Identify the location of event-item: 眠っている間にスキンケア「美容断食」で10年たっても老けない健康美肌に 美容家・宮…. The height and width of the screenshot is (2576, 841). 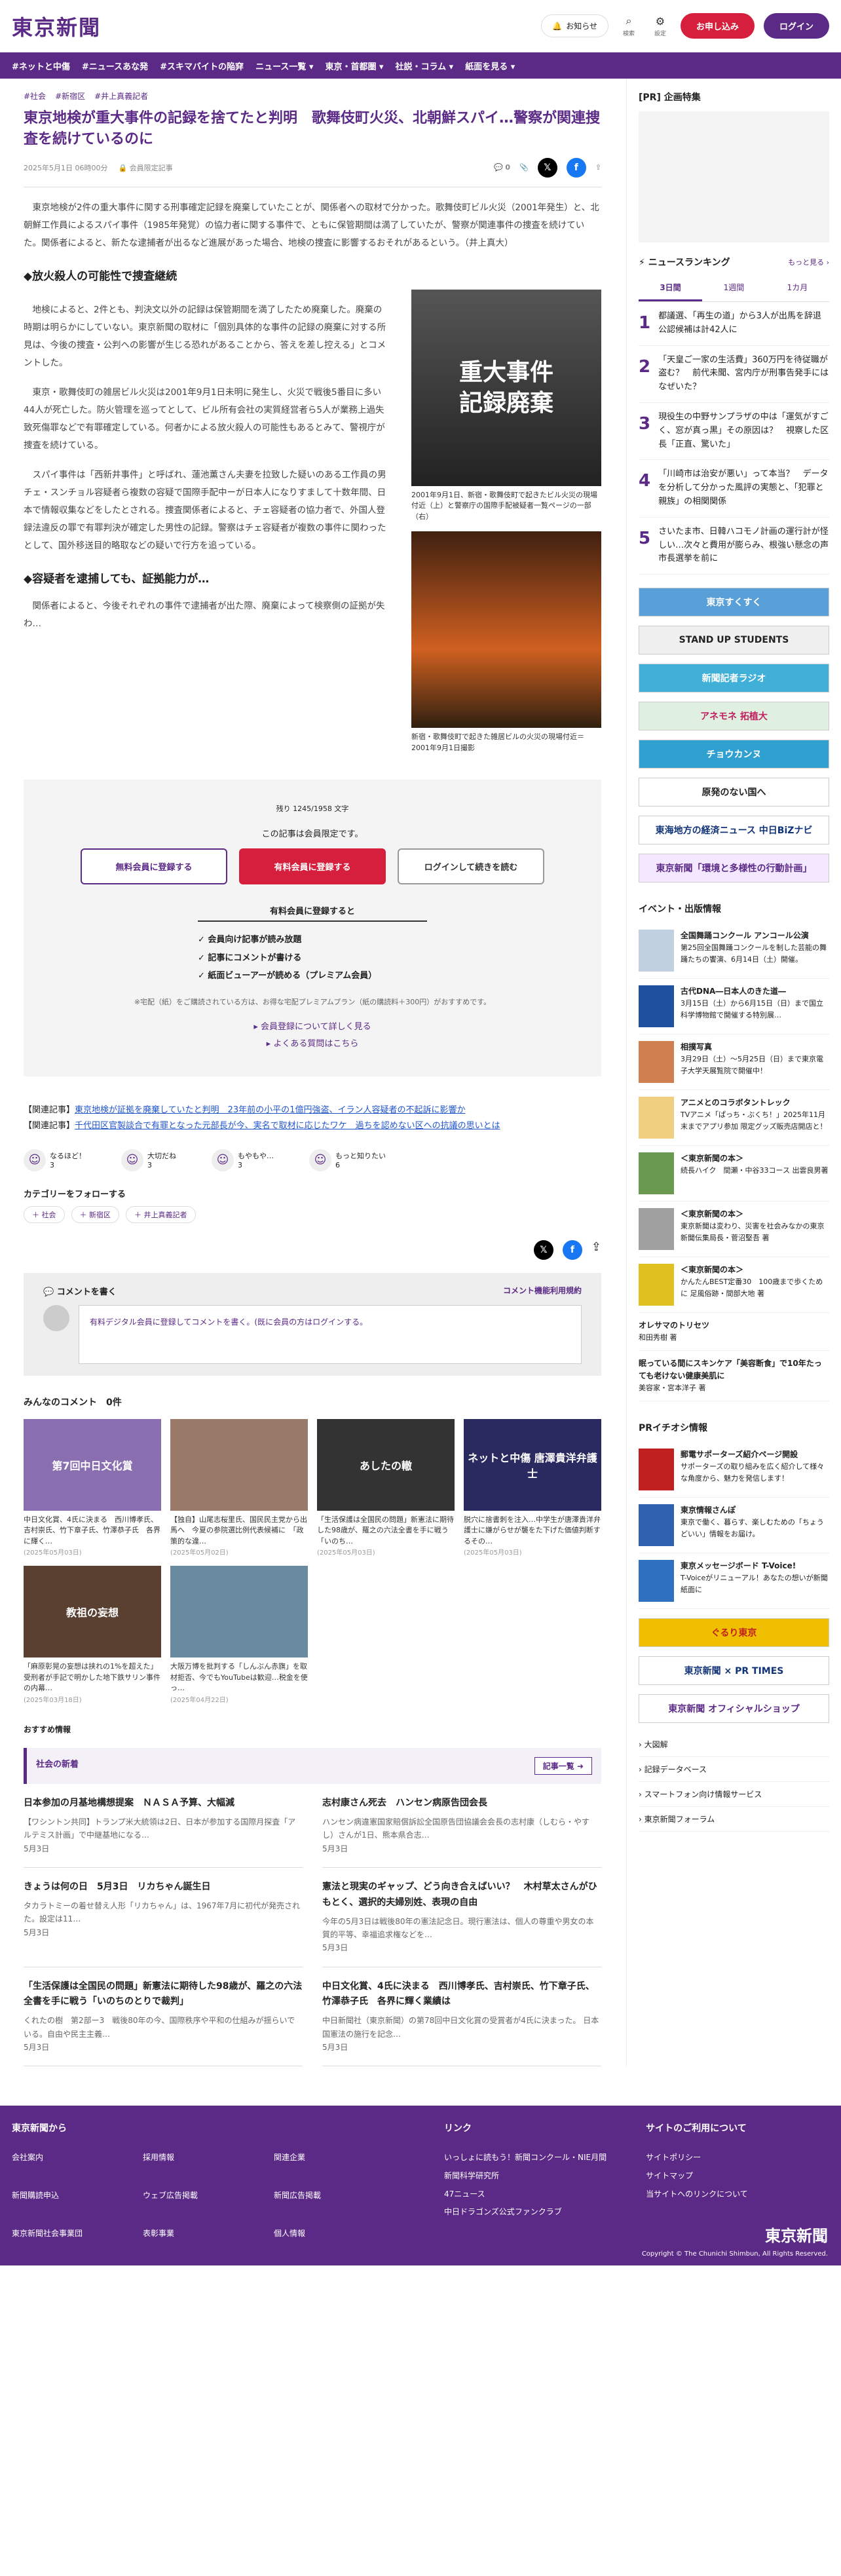
(734, 1376).